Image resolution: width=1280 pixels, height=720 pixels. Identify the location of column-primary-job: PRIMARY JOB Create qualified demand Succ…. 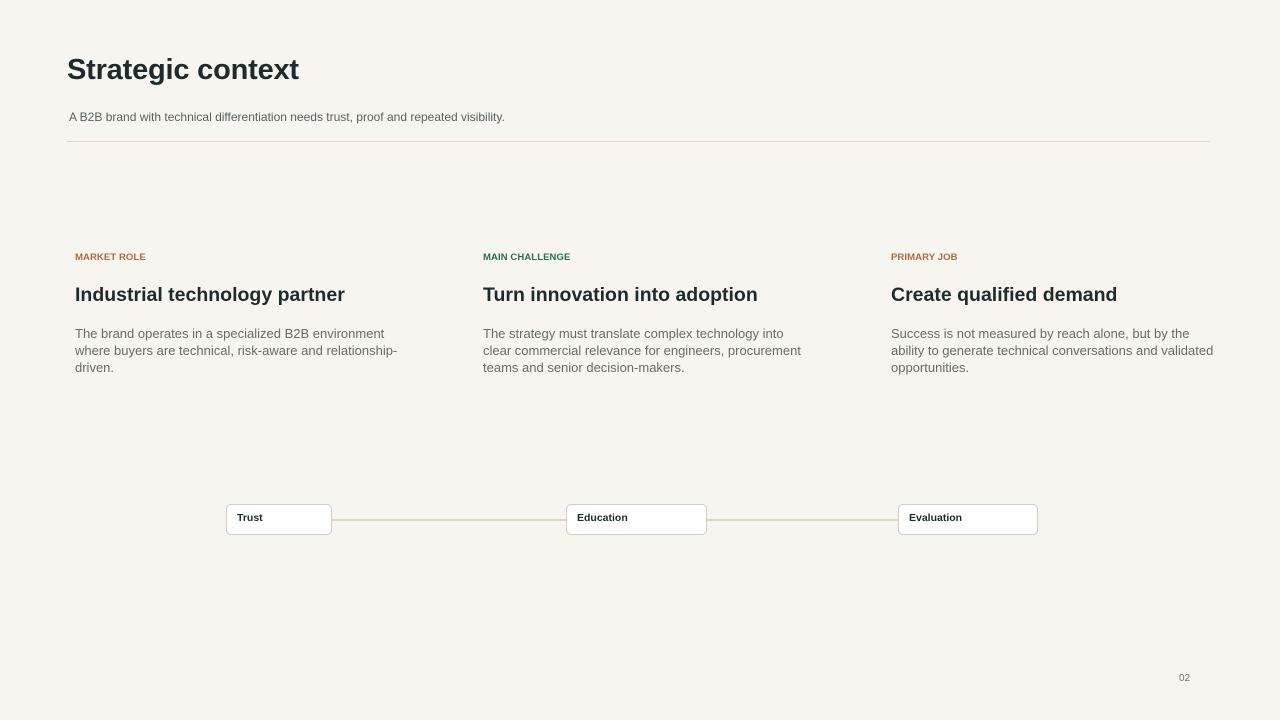
(1056, 314).